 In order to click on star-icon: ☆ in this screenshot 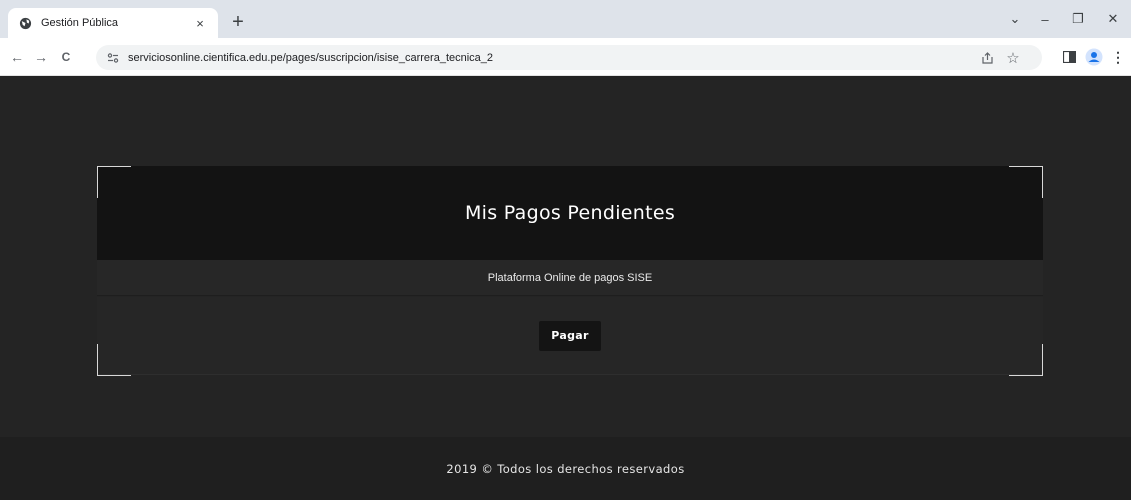, I will do `click(1013, 58)`.